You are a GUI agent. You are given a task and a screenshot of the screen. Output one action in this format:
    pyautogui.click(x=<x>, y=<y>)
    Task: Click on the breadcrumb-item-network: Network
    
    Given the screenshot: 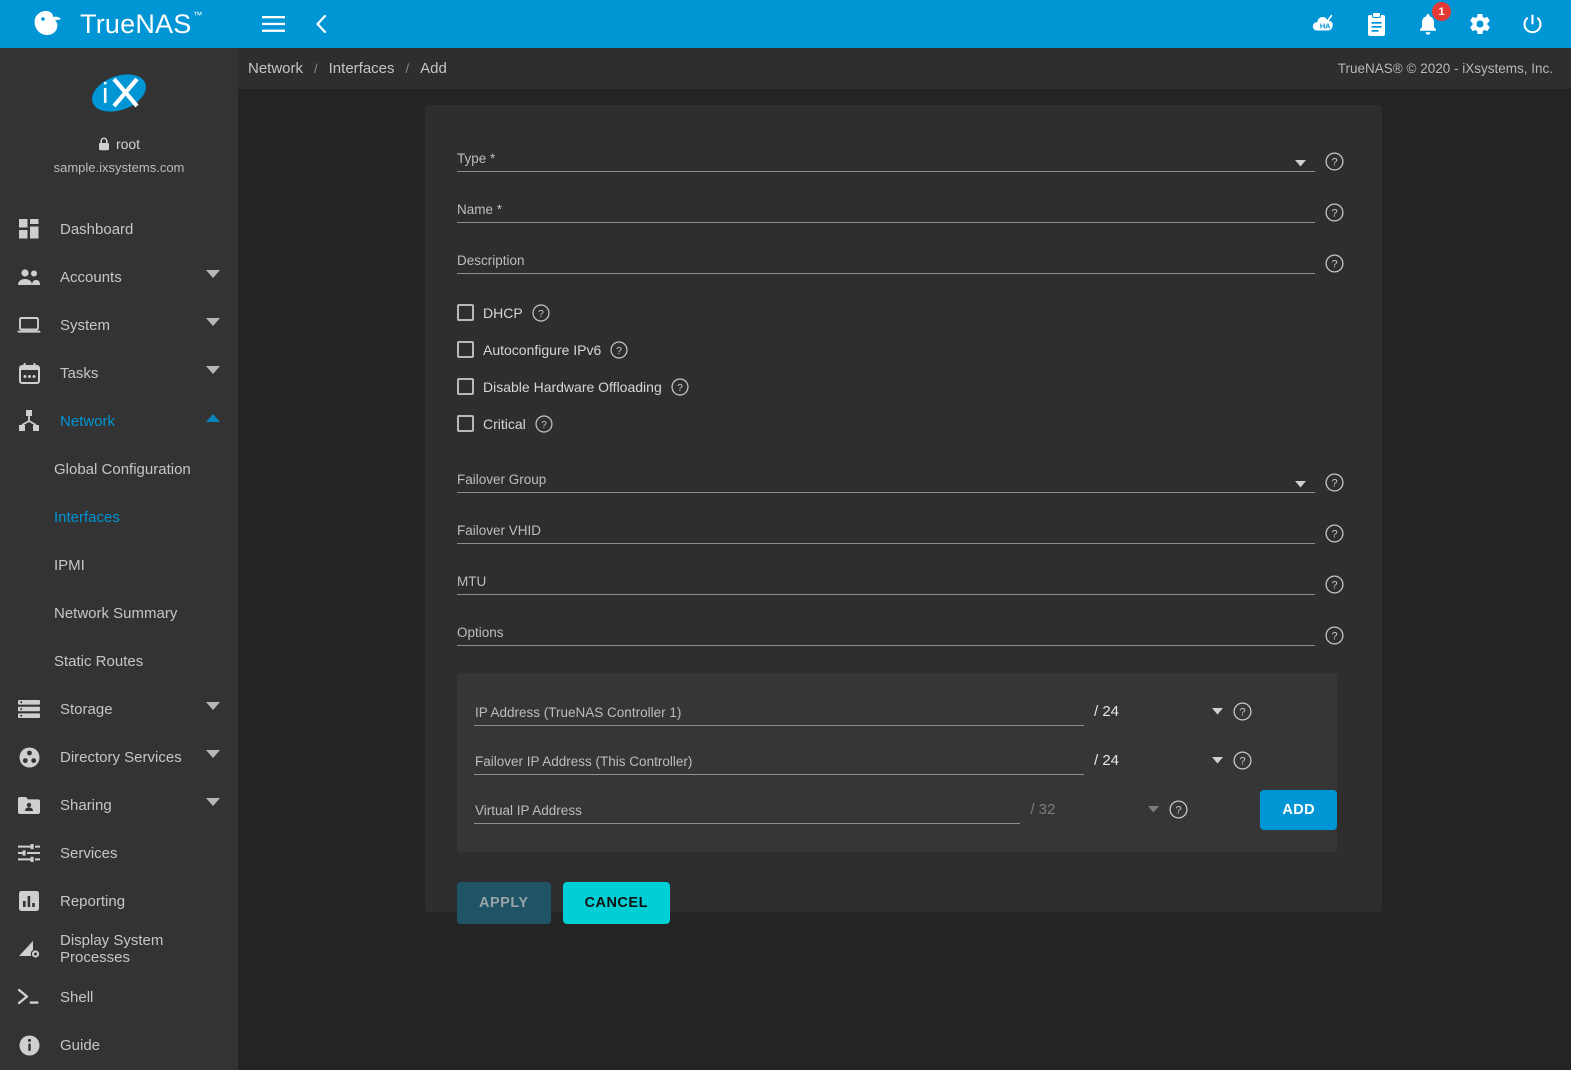 What is the action you would take?
    pyautogui.click(x=275, y=68)
    